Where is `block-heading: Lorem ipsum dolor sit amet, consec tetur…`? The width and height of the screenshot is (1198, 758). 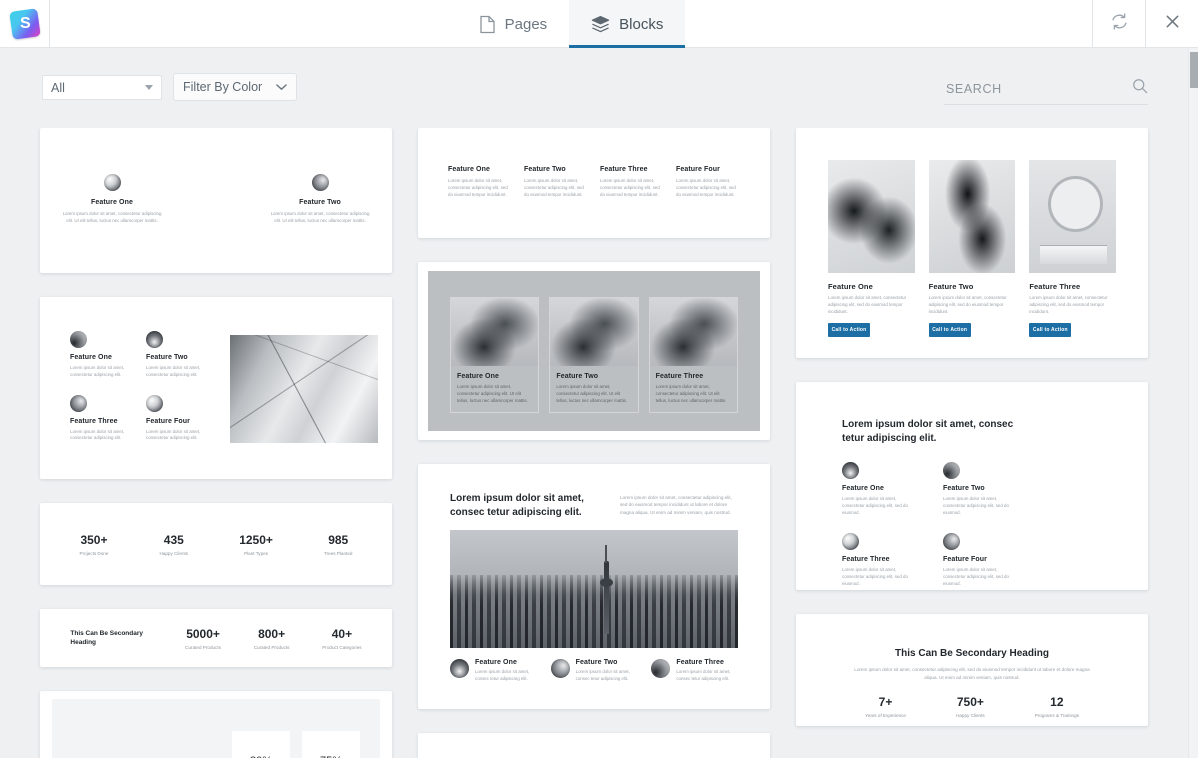
block-heading: Lorem ipsum dolor sit amet, consec tetur… is located at coordinates (517, 505).